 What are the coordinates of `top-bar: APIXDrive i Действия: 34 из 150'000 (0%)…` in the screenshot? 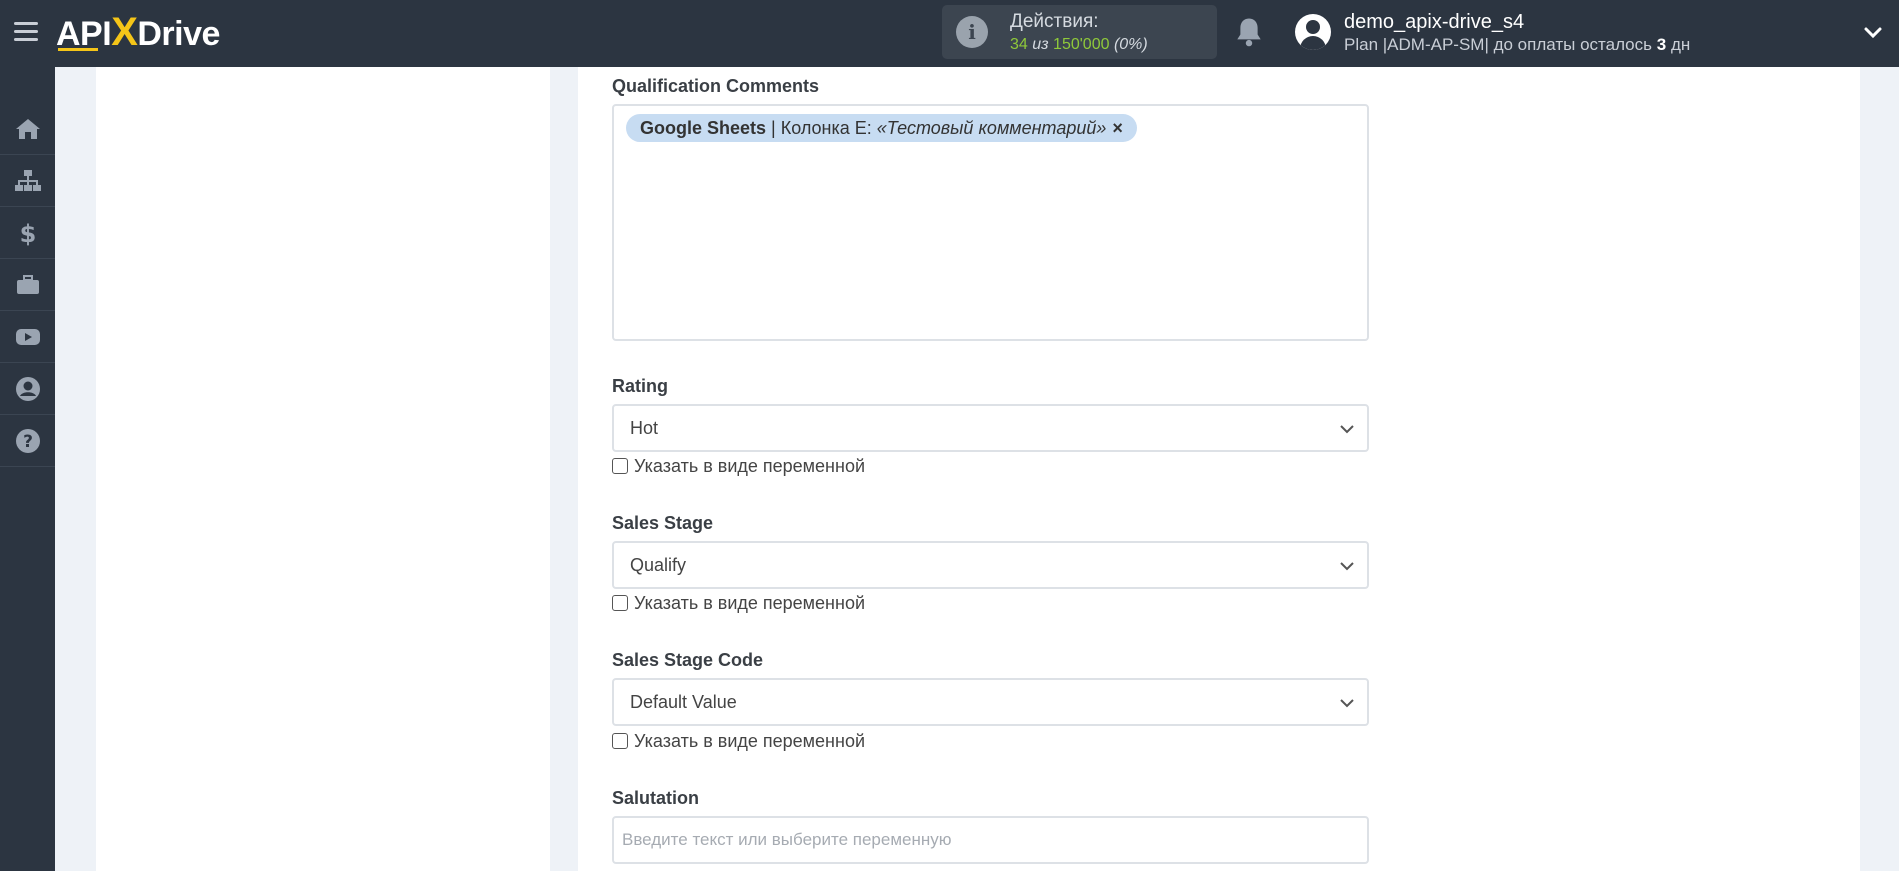 It's located at (949, 33).